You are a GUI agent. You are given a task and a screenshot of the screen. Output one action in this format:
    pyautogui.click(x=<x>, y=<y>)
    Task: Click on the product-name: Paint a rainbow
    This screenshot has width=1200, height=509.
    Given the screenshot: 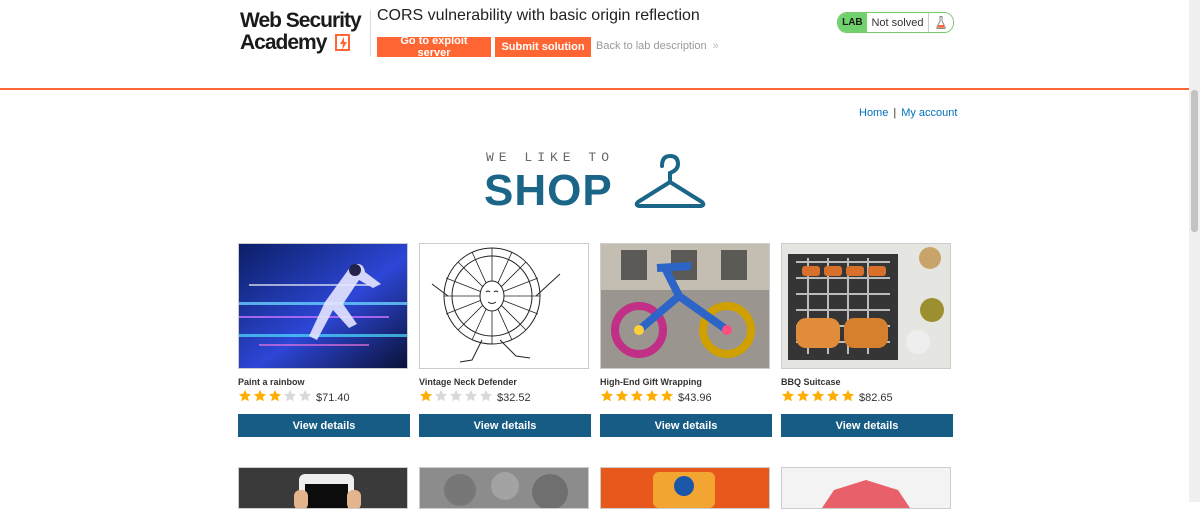 What is the action you would take?
    pyautogui.click(x=271, y=382)
    